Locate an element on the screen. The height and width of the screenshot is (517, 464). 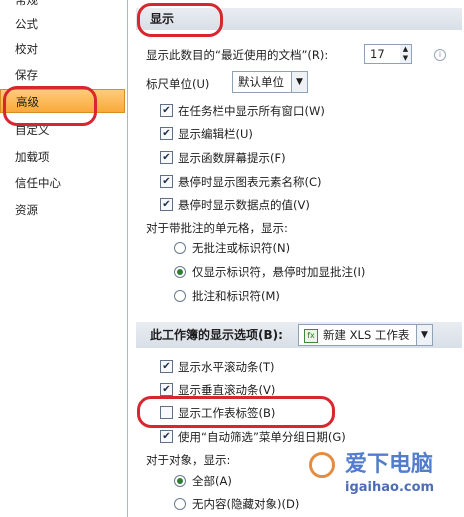
nav-item-customize: 自定义 is located at coordinates (62, 130).